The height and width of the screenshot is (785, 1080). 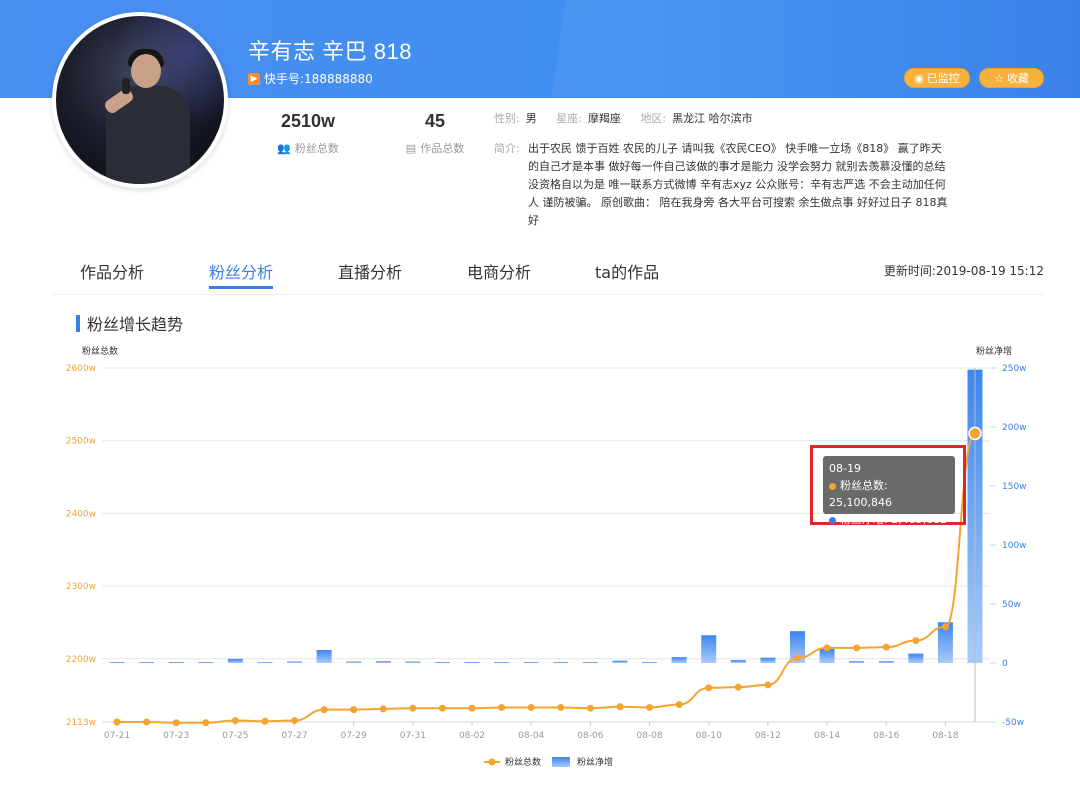 I want to click on x-tick-label: 08-12, so click(x=768, y=736).